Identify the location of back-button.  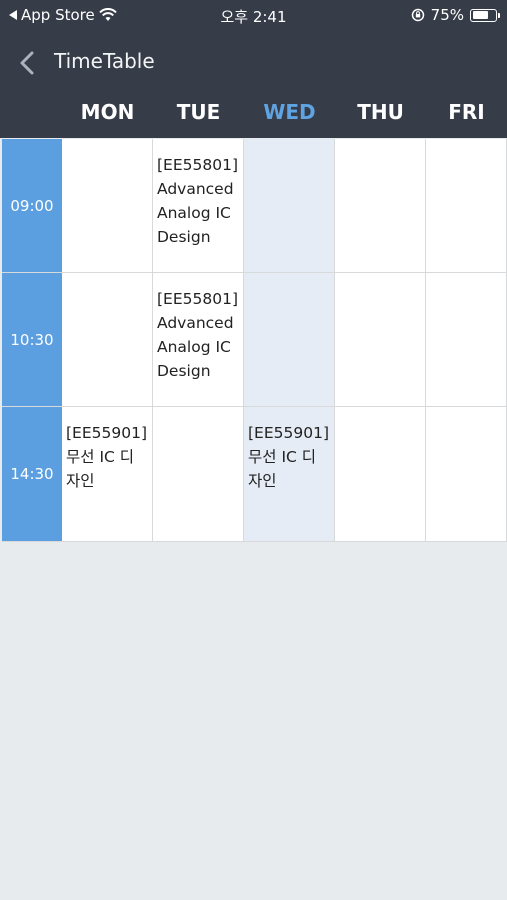
(27, 63).